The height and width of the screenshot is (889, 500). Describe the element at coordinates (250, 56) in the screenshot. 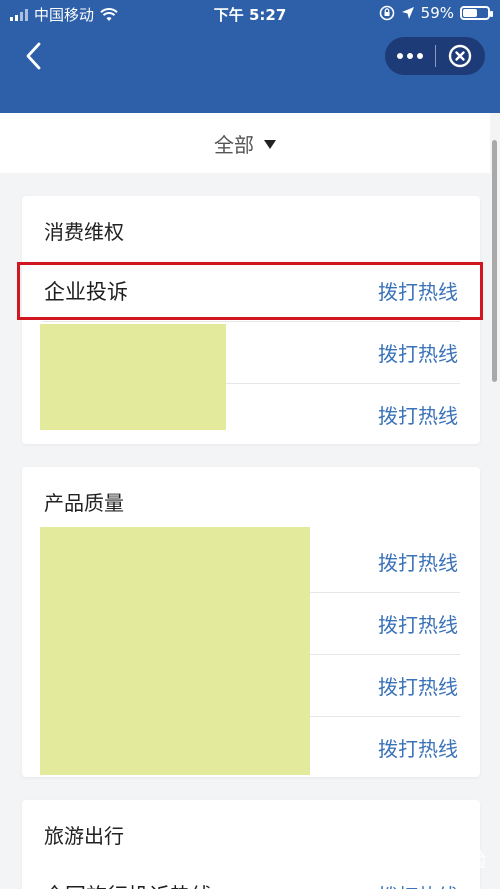

I see `top-bar: 中国移动 下午 5:27 59%` at that location.